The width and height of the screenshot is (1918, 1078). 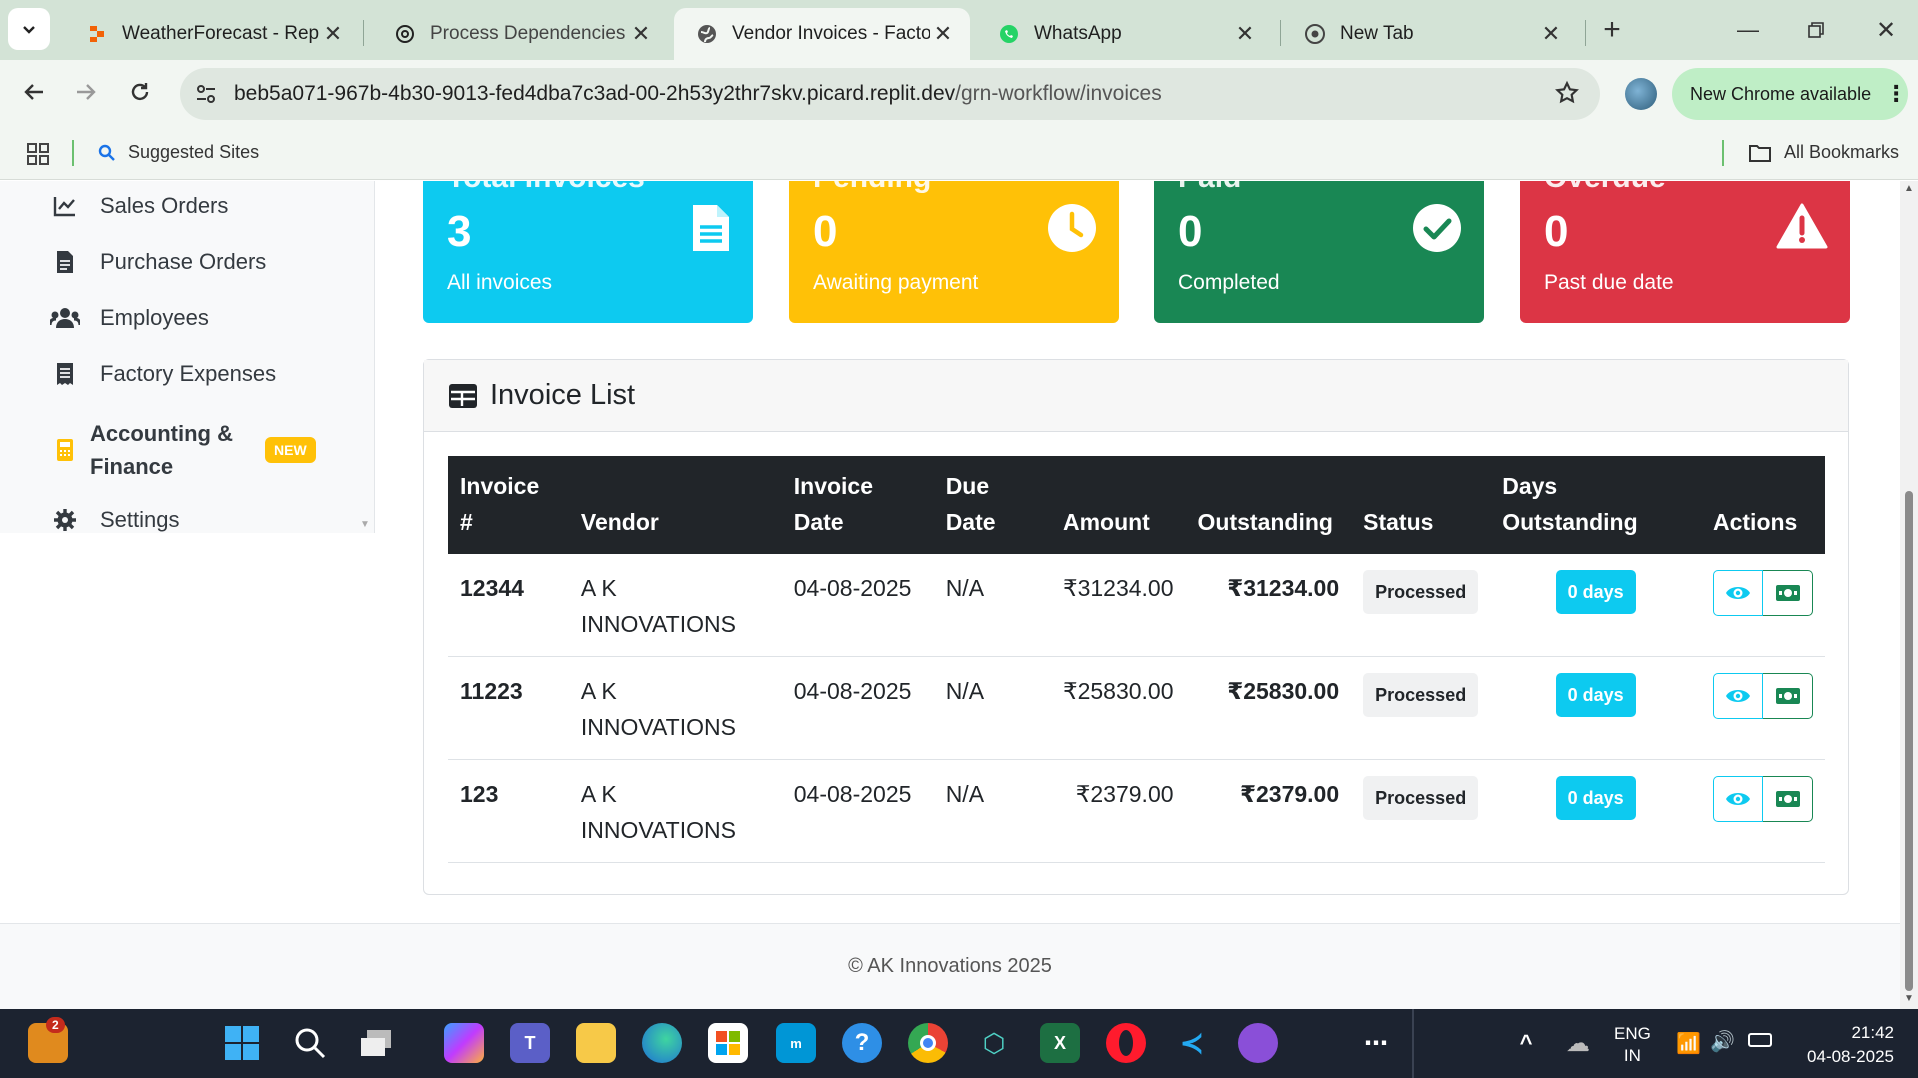 What do you see at coordinates (862, 1043) in the screenshot?
I see `help-icon: ?` at bounding box center [862, 1043].